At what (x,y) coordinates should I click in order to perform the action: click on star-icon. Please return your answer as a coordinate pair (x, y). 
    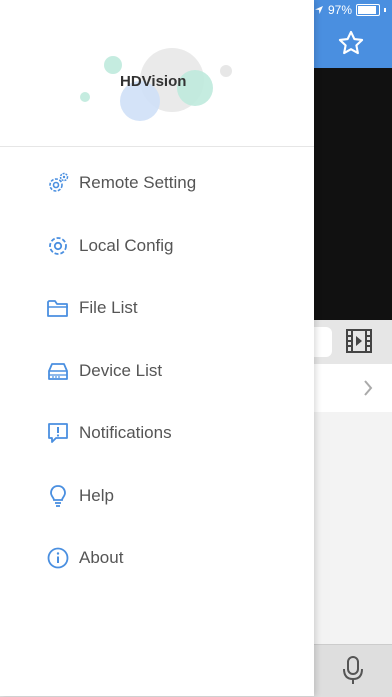
    Looking at the image, I should click on (351, 43).